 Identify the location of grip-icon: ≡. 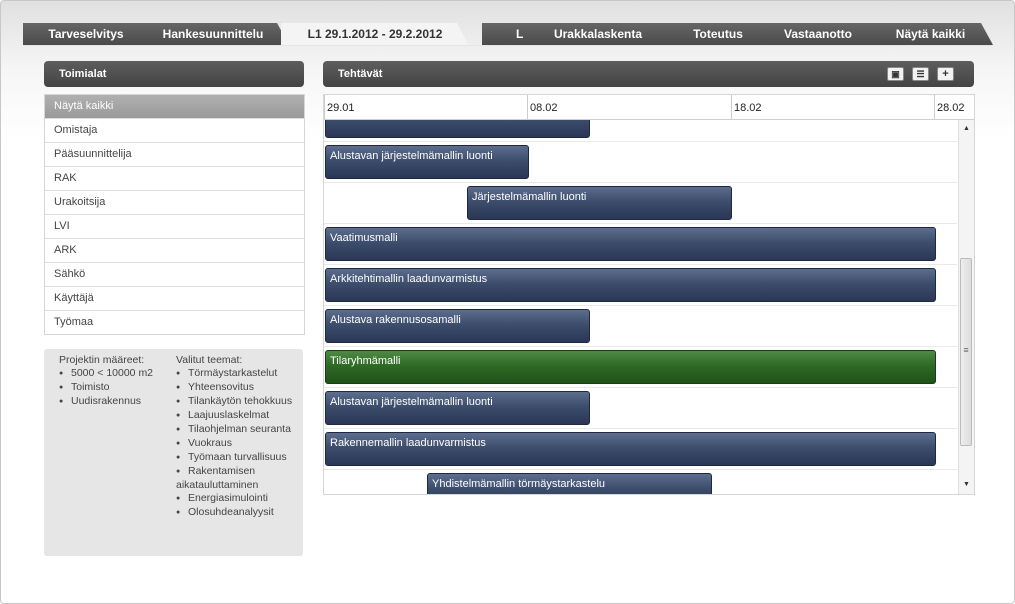
(966, 350).